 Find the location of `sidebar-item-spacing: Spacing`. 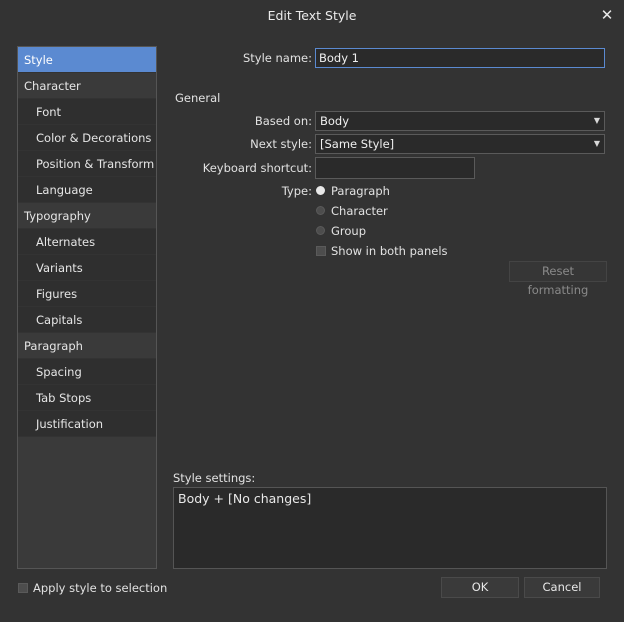

sidebar-item-spacing: Spacing is located at coordinates (87, 372).